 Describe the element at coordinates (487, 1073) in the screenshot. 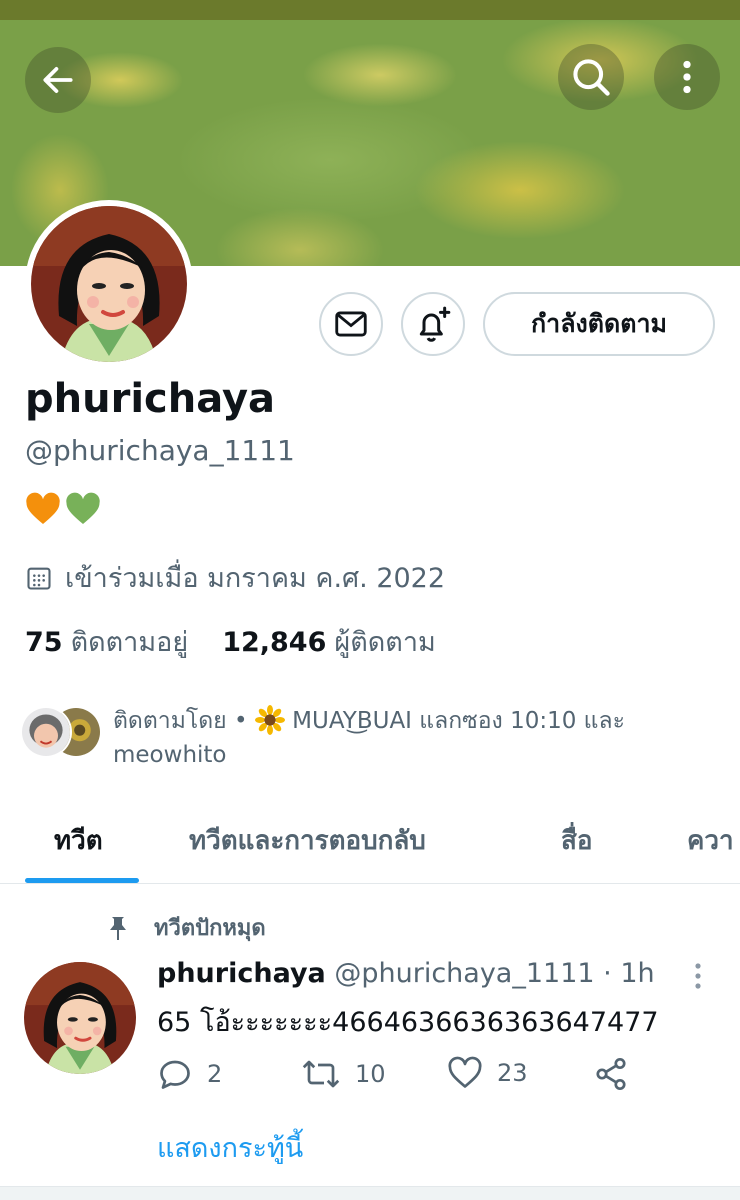

I see `like-button: 23` at that location.